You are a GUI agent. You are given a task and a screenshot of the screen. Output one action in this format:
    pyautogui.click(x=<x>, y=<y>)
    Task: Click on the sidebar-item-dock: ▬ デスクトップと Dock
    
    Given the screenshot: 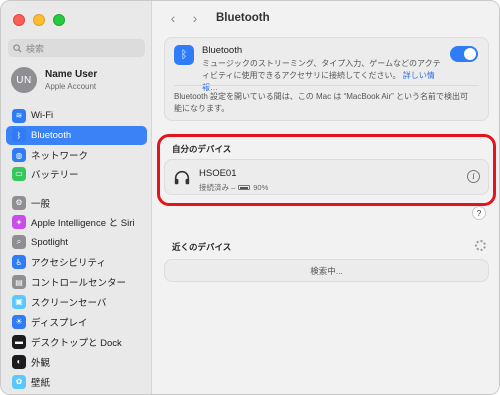 What is the action you would take?
    pyautogui.click(x=76, y=341)
    